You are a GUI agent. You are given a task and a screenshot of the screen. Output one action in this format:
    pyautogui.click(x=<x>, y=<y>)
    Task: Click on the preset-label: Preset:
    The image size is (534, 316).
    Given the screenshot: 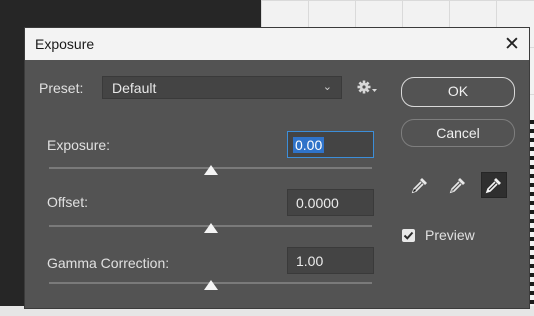 What is the action you would take?
    pyautogui.click(x=61, y=88)
    